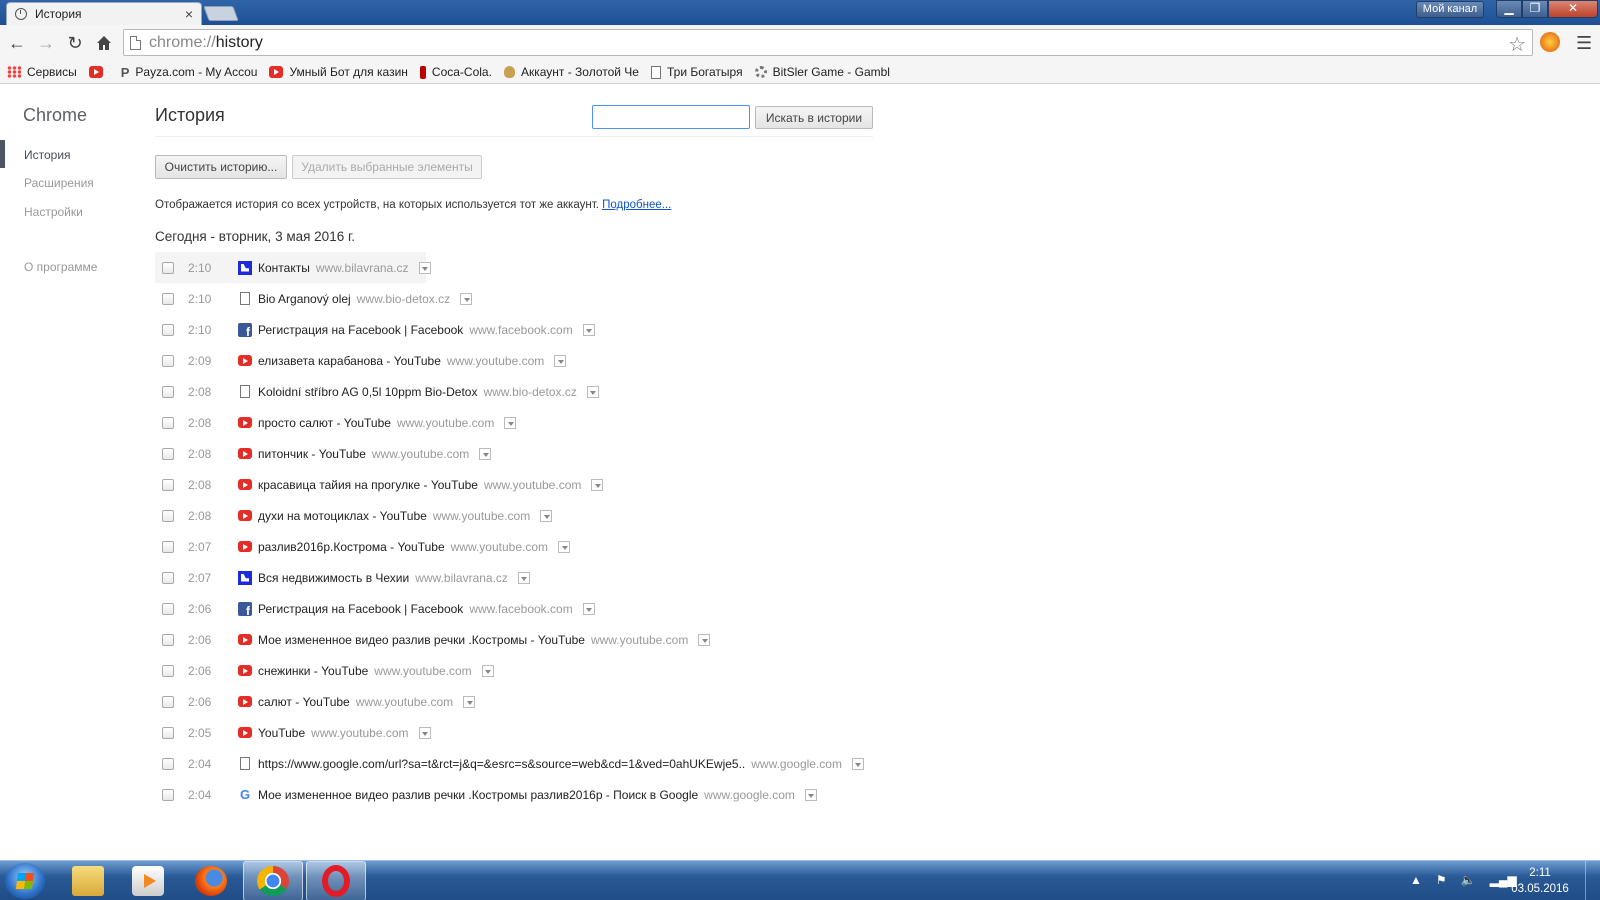 This screenshot has width=1600, height=900. What do you see at coordinates (387, 167) in the screenshot?
I see `remove-selected-button: Удалить выбранные элементы` at bounding box center [387, 167].